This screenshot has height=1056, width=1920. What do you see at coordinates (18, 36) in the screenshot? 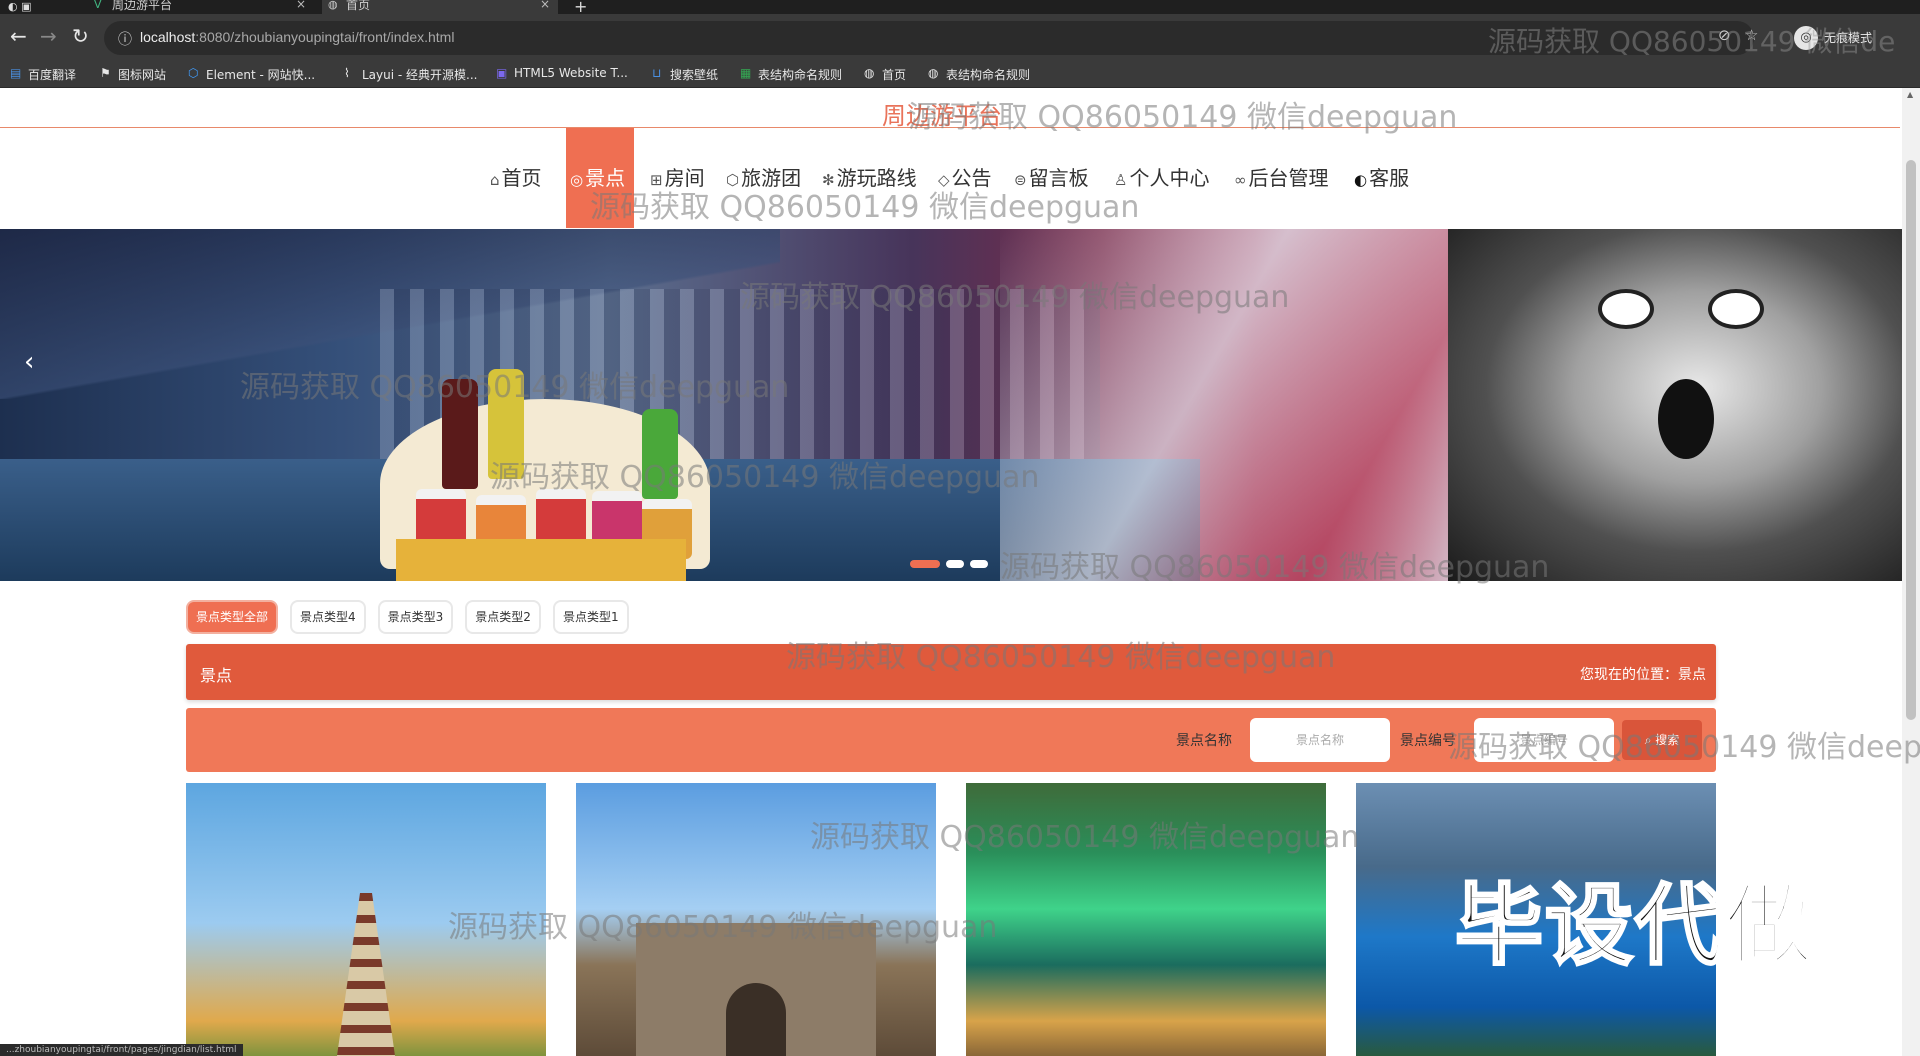
I see `back-icon: ←` at bounding box center [18, 36].